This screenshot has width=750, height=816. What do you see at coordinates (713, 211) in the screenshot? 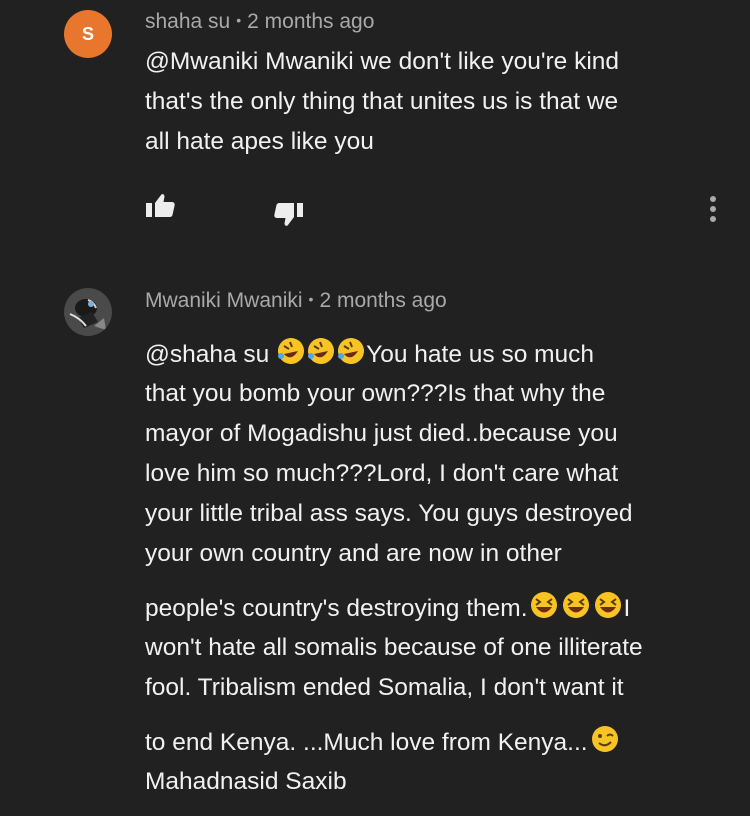
I see `more-vertical-icon` at bounding box center [713, 211].